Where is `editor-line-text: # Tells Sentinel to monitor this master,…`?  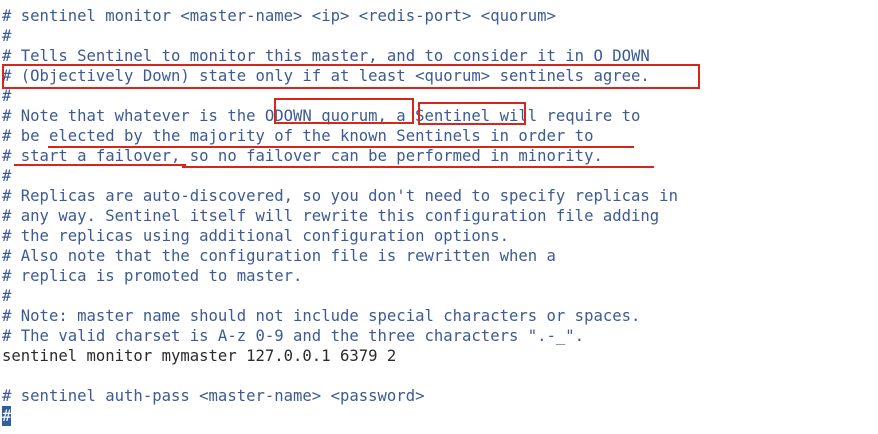 editor-line-text: # Tells Sentinel to monitor this master,… is located at coordinates (326, 56).